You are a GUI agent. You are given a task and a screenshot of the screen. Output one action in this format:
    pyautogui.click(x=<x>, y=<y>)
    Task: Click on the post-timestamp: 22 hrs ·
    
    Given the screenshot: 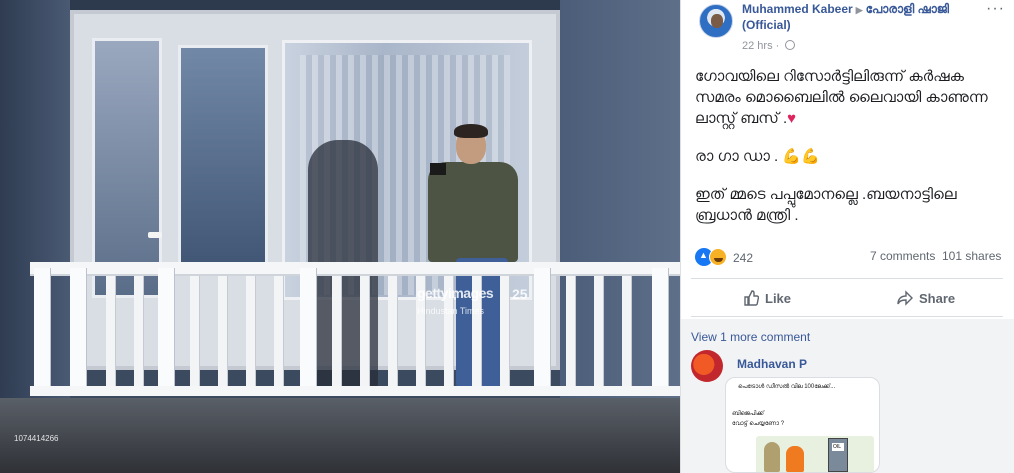 What is the action you would take?
    pyautogui.click(x=769, y=46)
    